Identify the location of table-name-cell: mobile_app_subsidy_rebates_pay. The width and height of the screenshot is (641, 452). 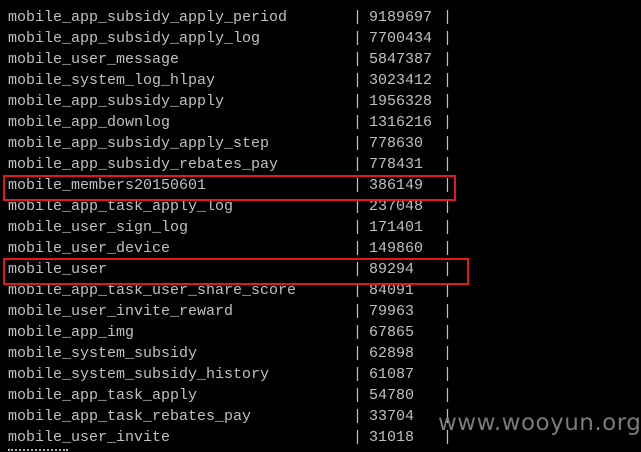
(143, 164).